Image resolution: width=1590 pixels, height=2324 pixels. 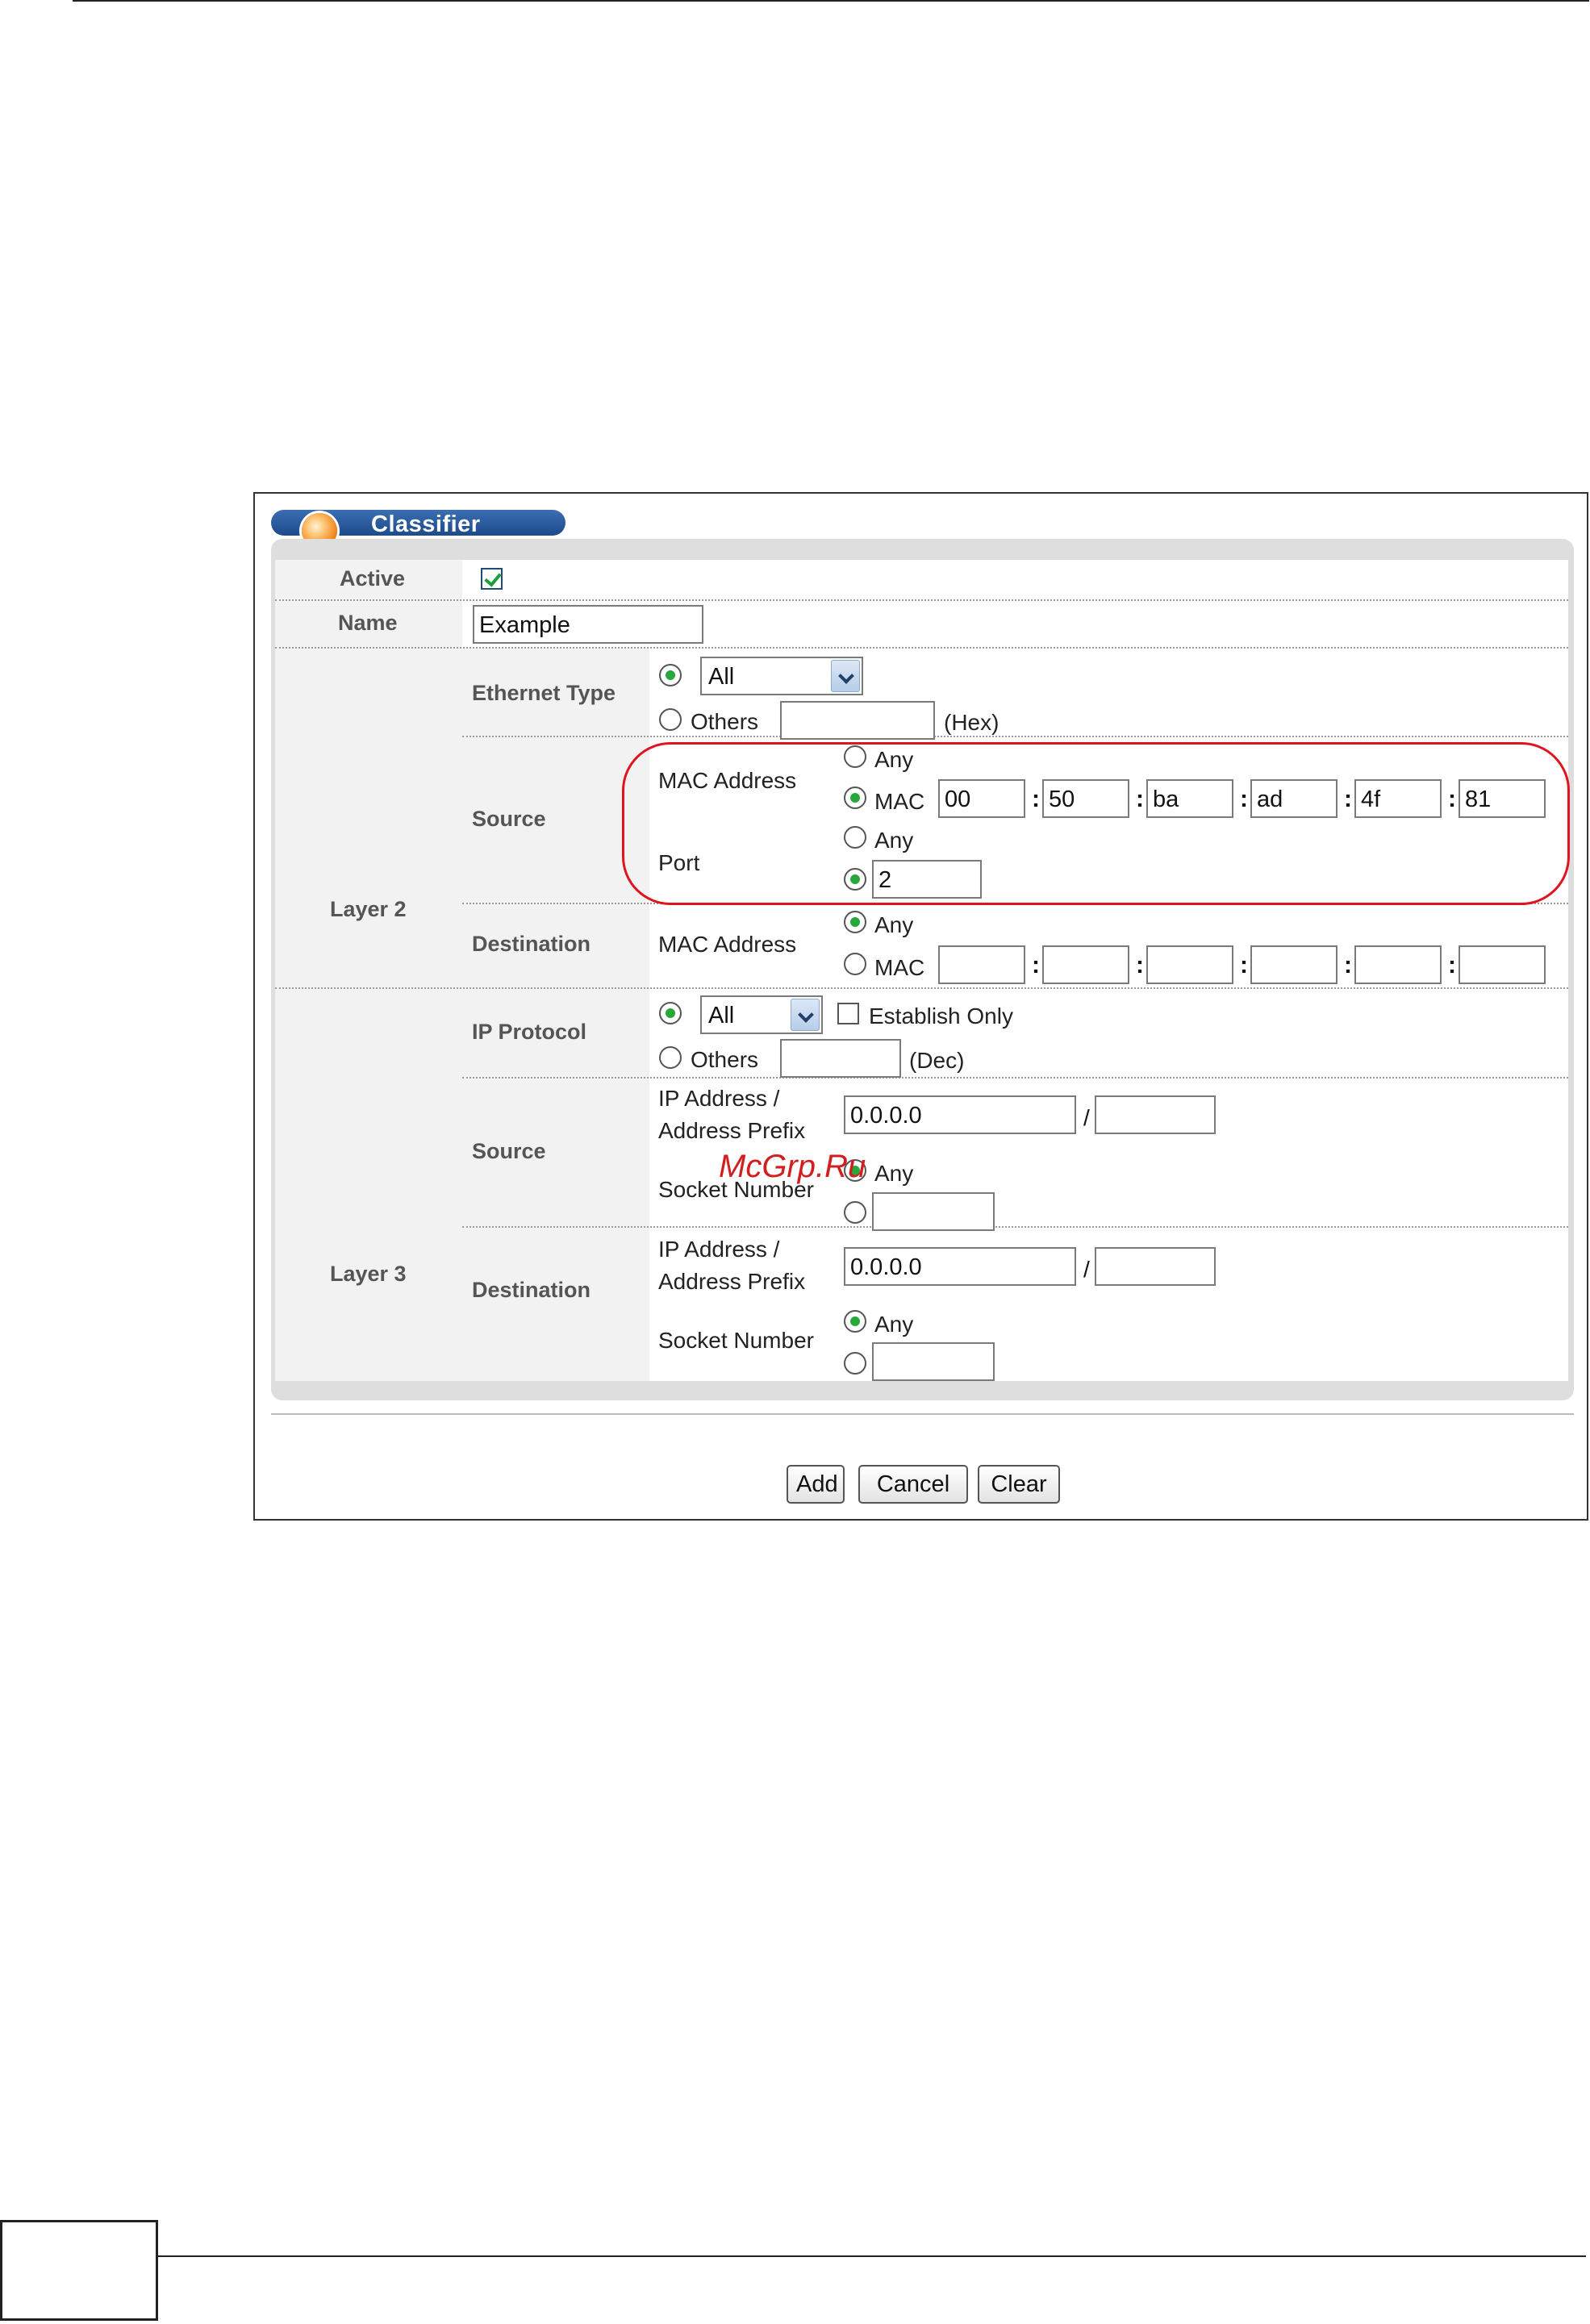 What do you see at coordinates (899, 801) in the screenshot?
I see `l2-source-mac-option-label: MAC` at bounding box center [899, 801].